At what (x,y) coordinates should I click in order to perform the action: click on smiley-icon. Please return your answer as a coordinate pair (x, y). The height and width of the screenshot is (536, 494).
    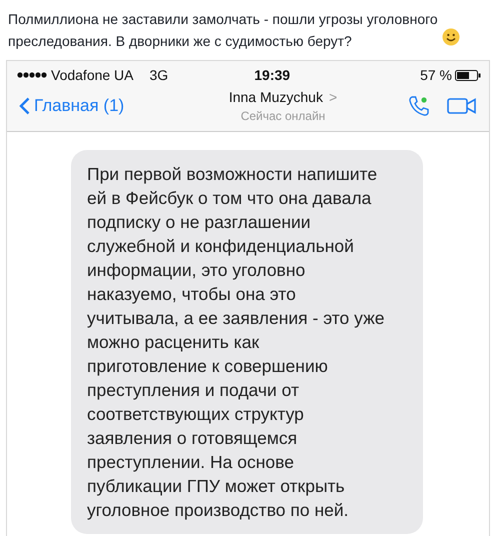
    Looking at the image, I should click on (451, 37).